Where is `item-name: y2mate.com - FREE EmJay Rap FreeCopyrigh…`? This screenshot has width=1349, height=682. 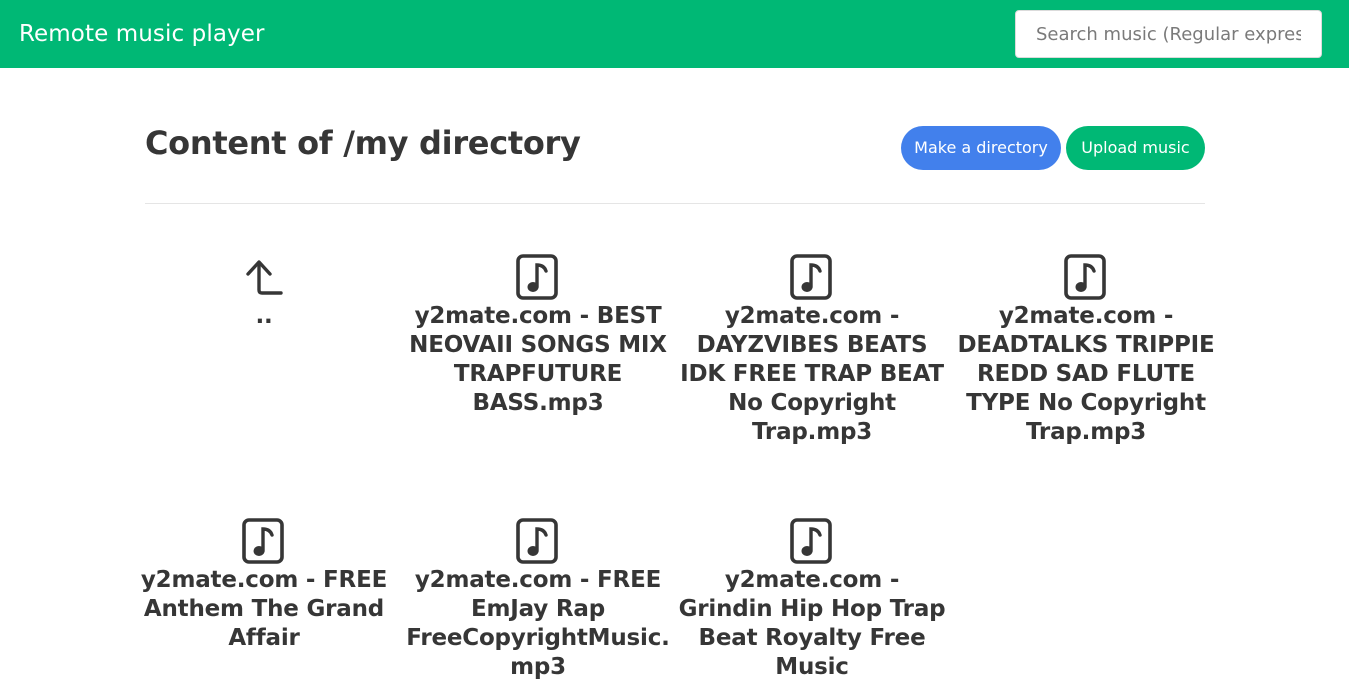 item-name: y2mate.com - FREE EmJay Rap FreeCopyrigh… is located at coordinates (538, 623).